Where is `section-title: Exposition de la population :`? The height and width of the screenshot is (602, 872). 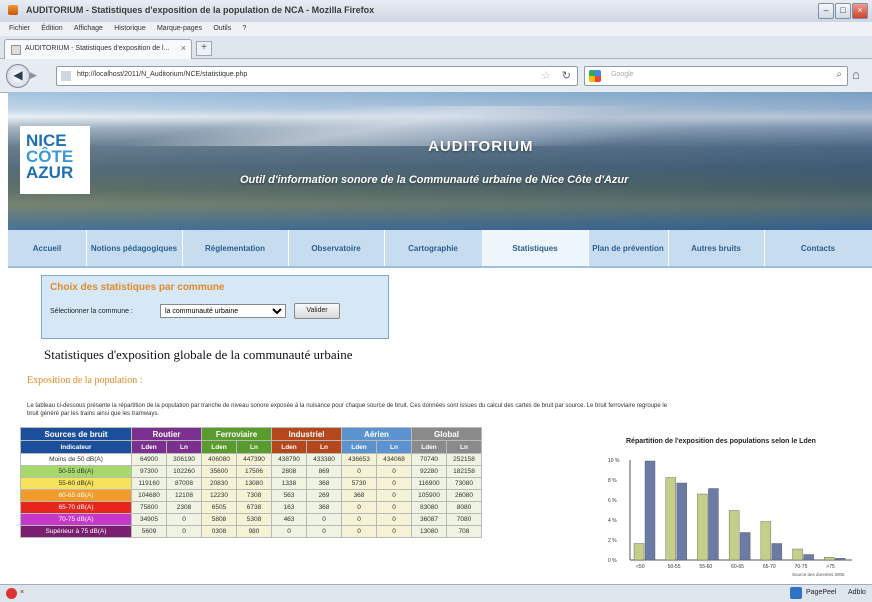 section-title: Exposition de la population : is located at coordinates (85, 380).